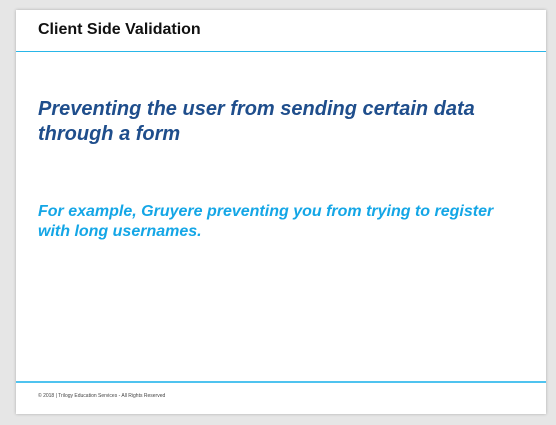 The width and height of the screenshot is (556, 425). Describe the element at coordinates (281, 51) in the screenshot. I see `header-divider` at that location.